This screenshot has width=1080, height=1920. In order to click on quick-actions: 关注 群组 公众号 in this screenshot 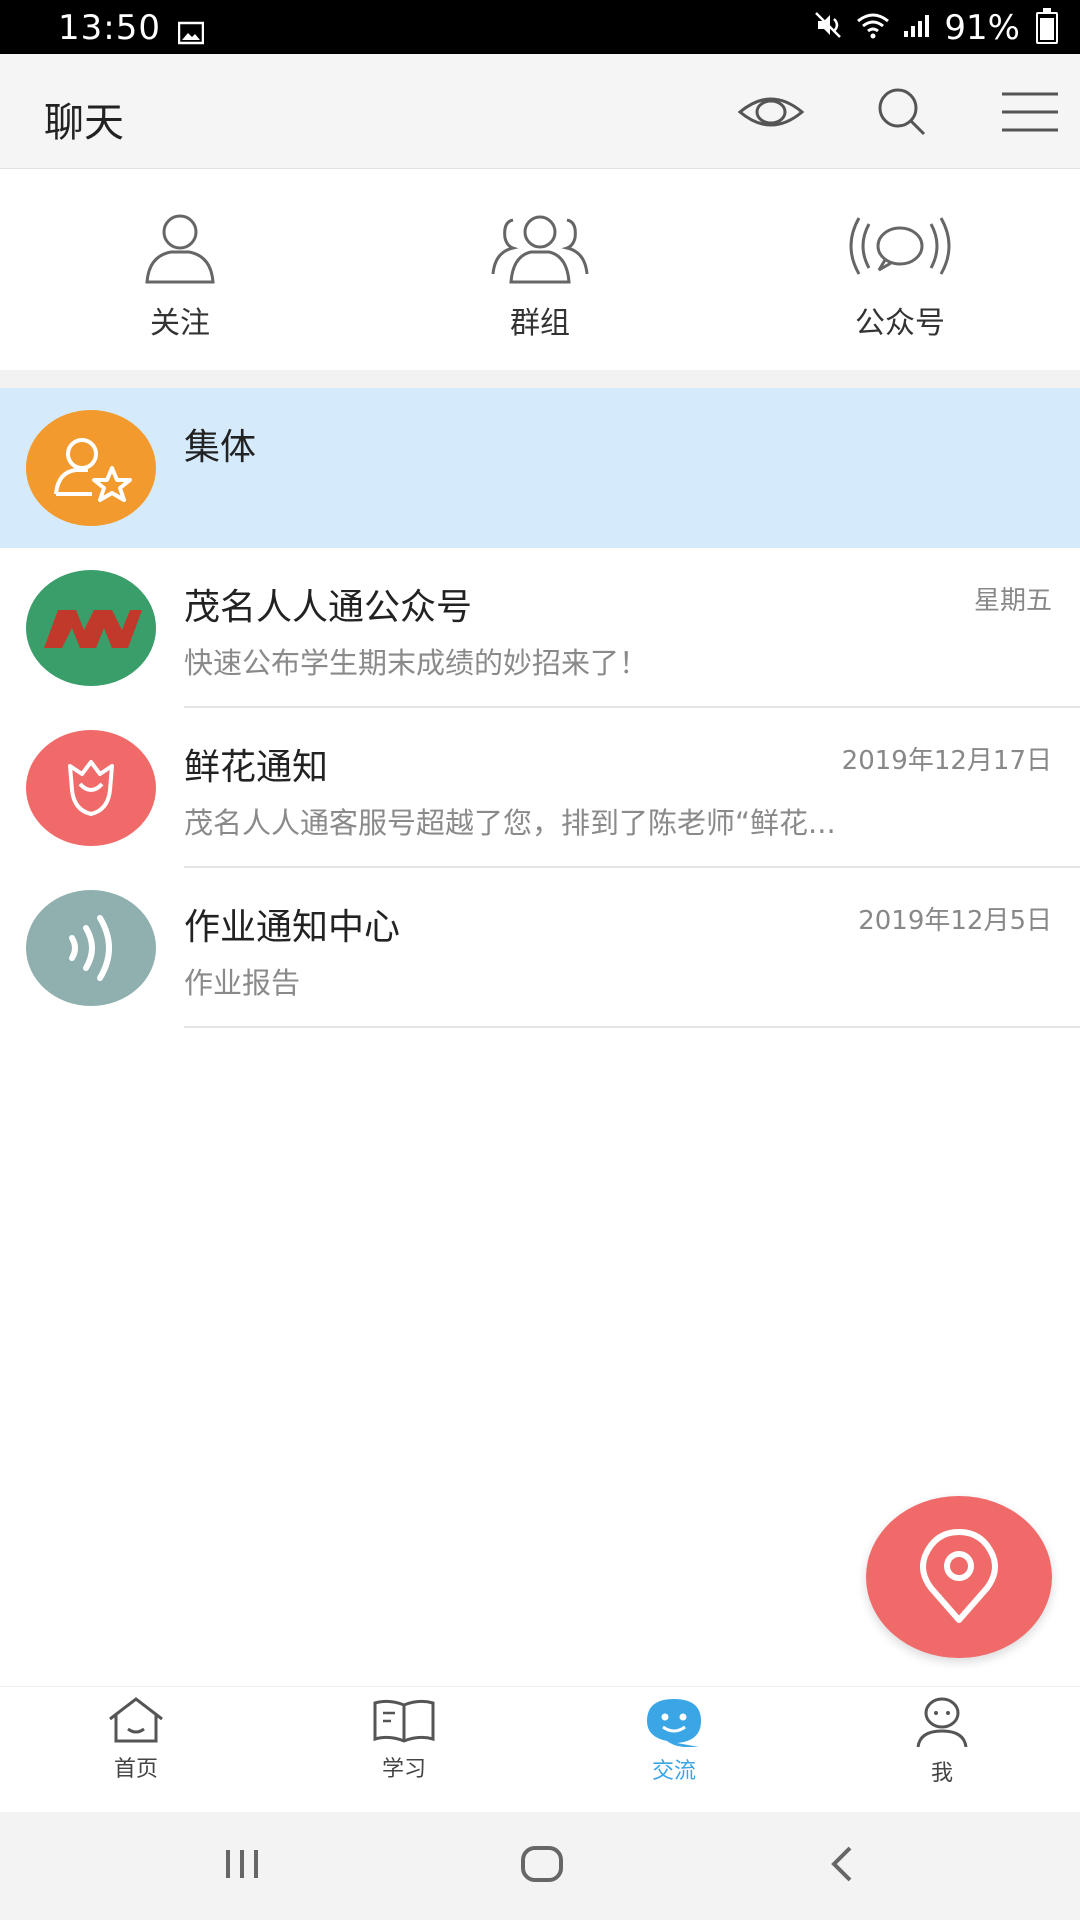, I will do `click(540, 270)`.